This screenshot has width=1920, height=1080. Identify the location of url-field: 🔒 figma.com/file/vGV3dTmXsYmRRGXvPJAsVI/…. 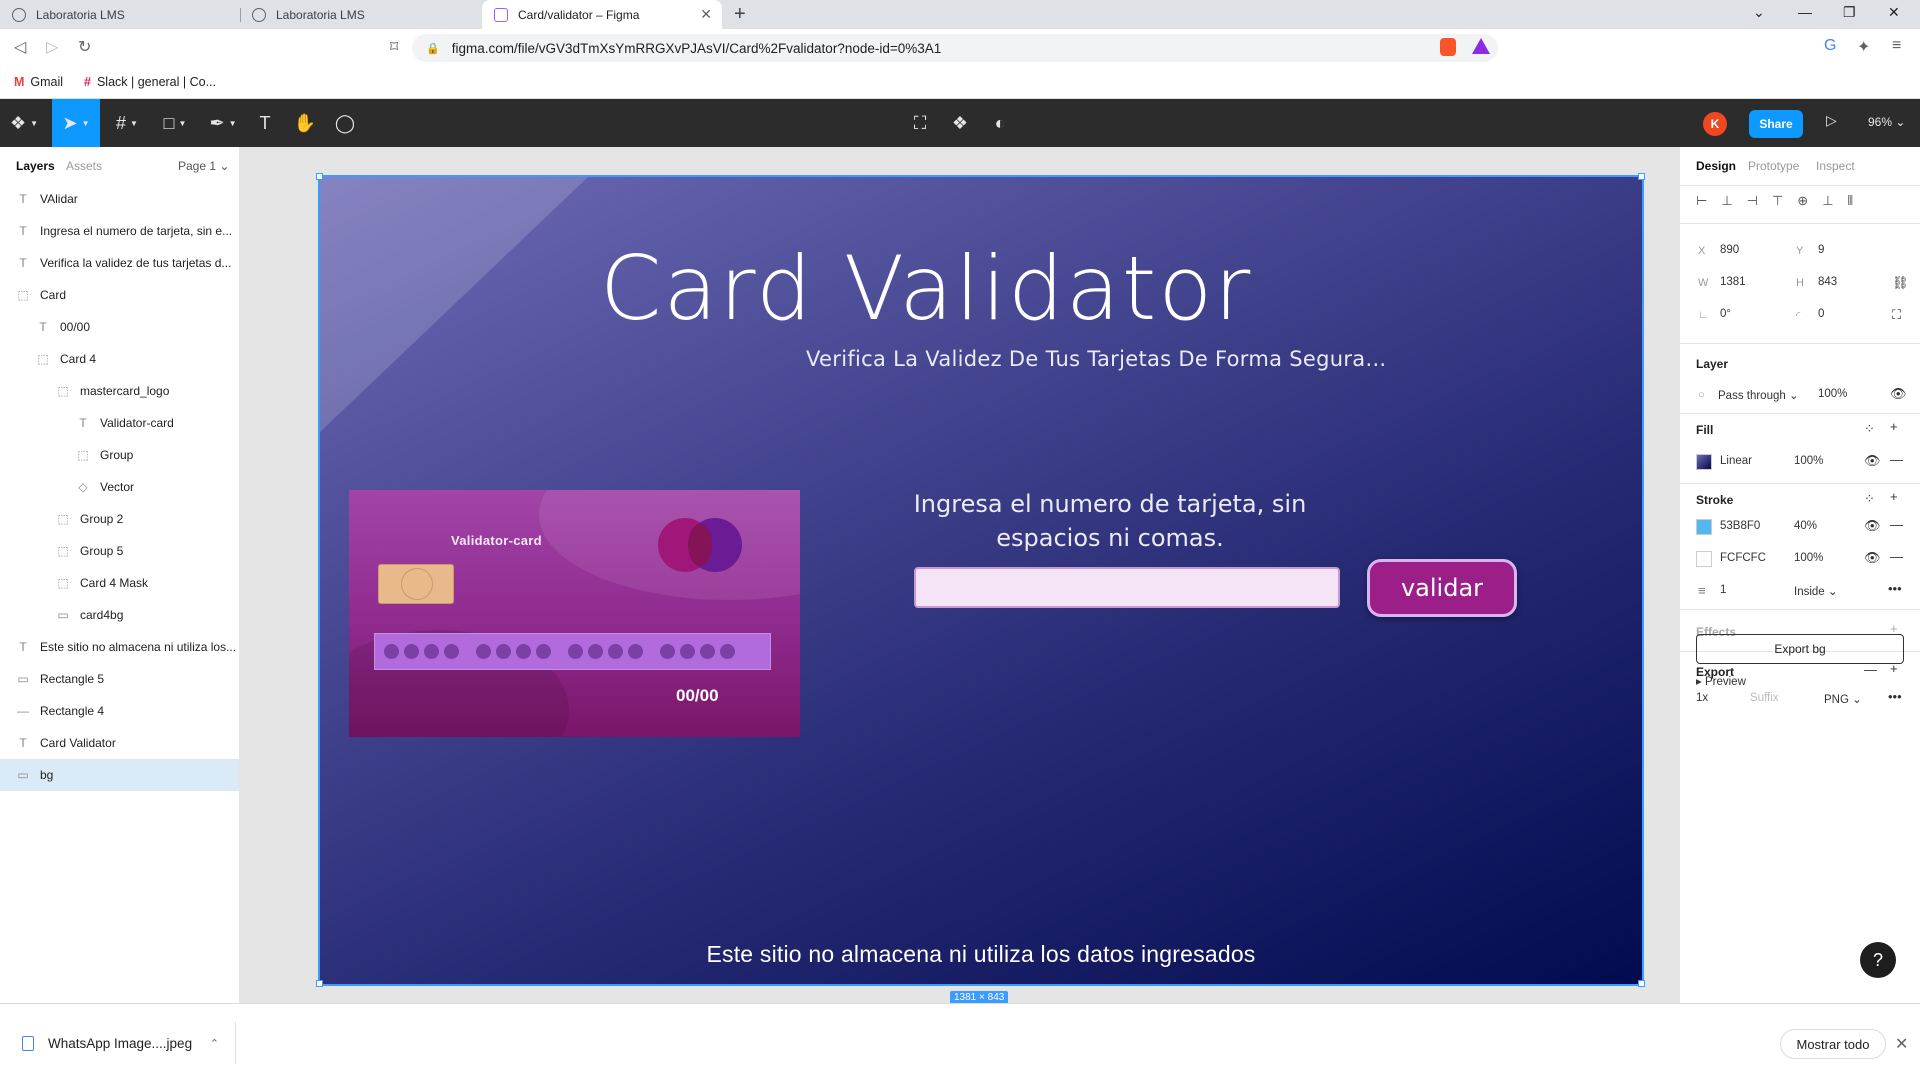
(955, 48).